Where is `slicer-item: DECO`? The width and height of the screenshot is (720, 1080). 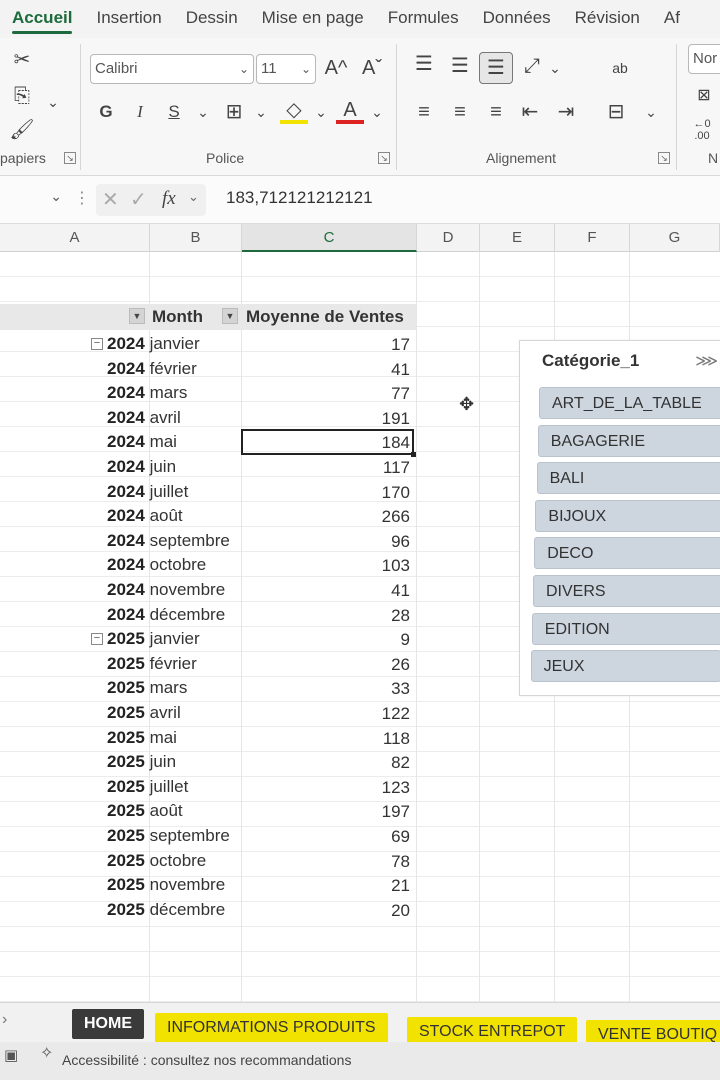 slicer-item: DECO is located at coordinates (627, 553).